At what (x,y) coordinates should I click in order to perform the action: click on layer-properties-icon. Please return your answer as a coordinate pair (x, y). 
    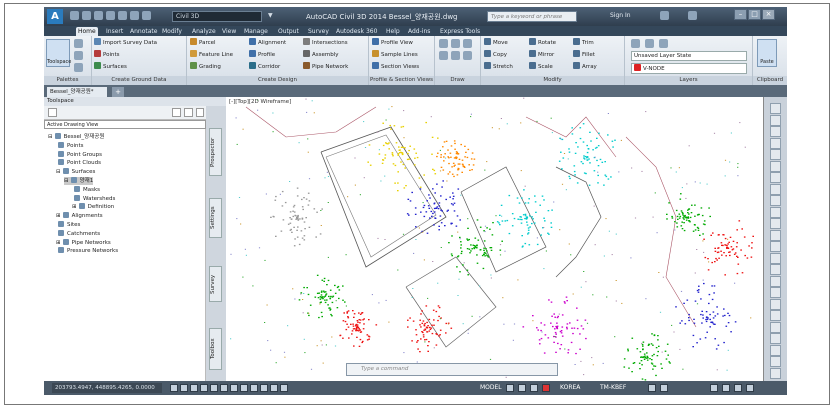
    Looking at the image, I should click on (635, 43).